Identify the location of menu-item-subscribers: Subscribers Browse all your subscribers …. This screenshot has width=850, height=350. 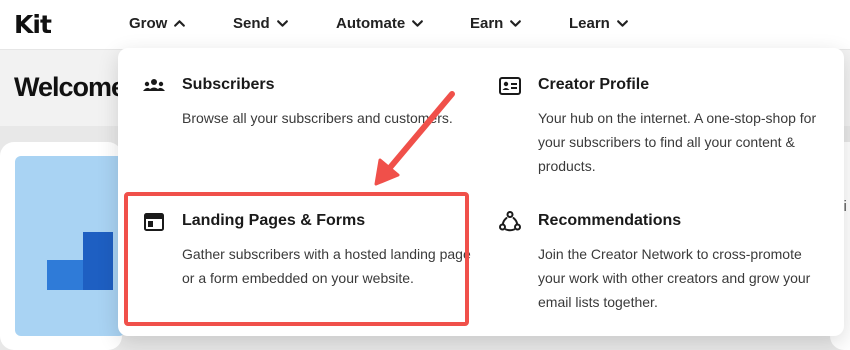
(302, 114).